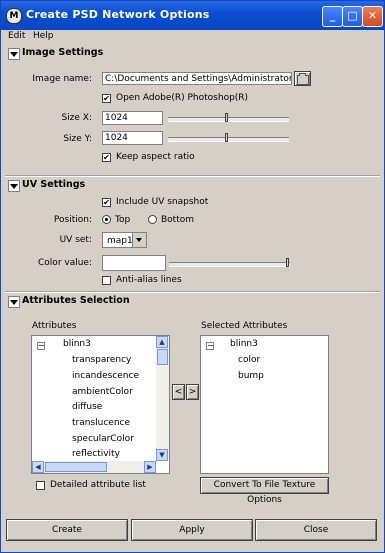  Describe the element at coordinates (192, 53) in the screenshot. I see `image-settings-header: Image Settings` at that location.